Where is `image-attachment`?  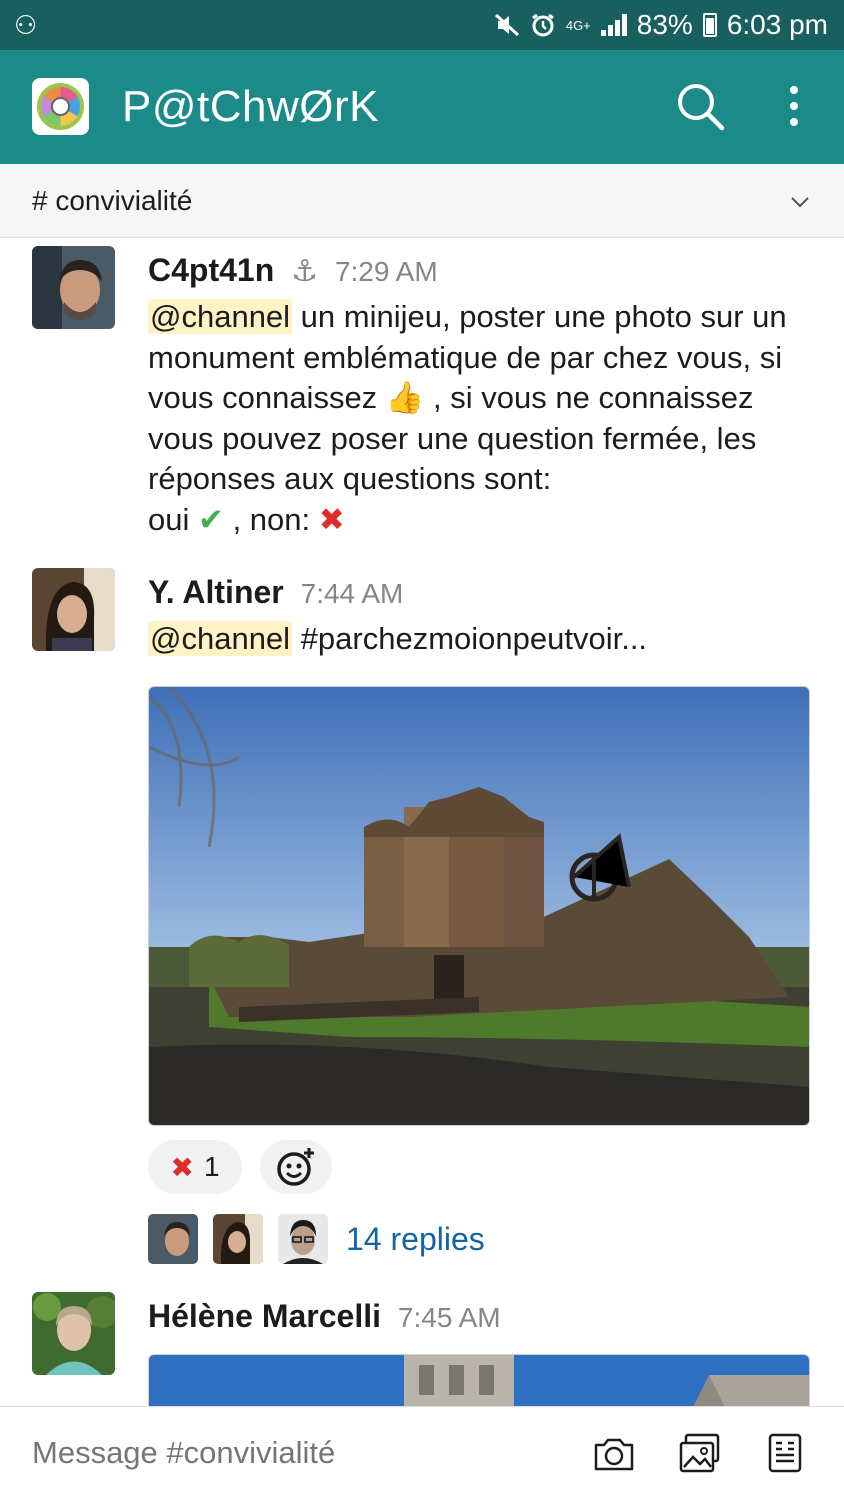 image-attachment is located at coordinates (479, 1384).